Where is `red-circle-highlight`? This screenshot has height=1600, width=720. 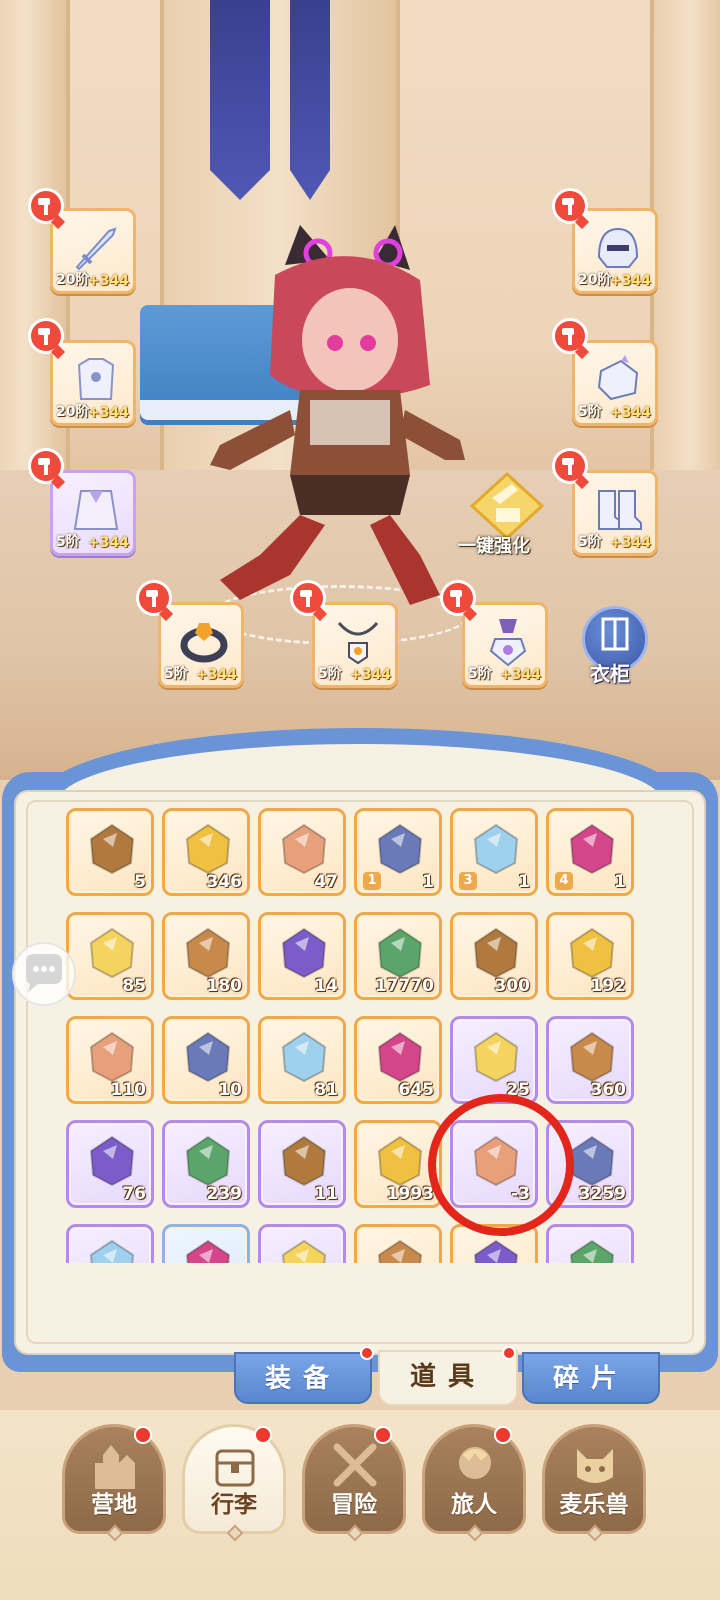
red-circle-highlight is located at coordinates (501, 1165).